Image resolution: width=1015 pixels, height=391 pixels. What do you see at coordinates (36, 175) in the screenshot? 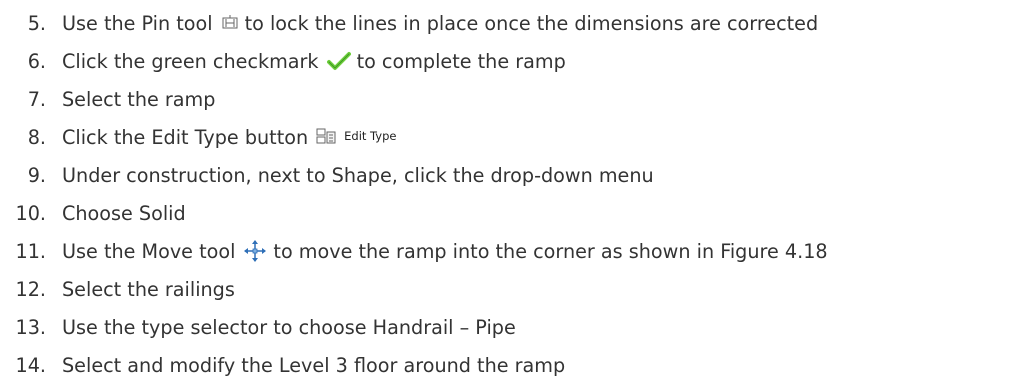
I see `step-number: 9.` at bounding box center [36, 175].